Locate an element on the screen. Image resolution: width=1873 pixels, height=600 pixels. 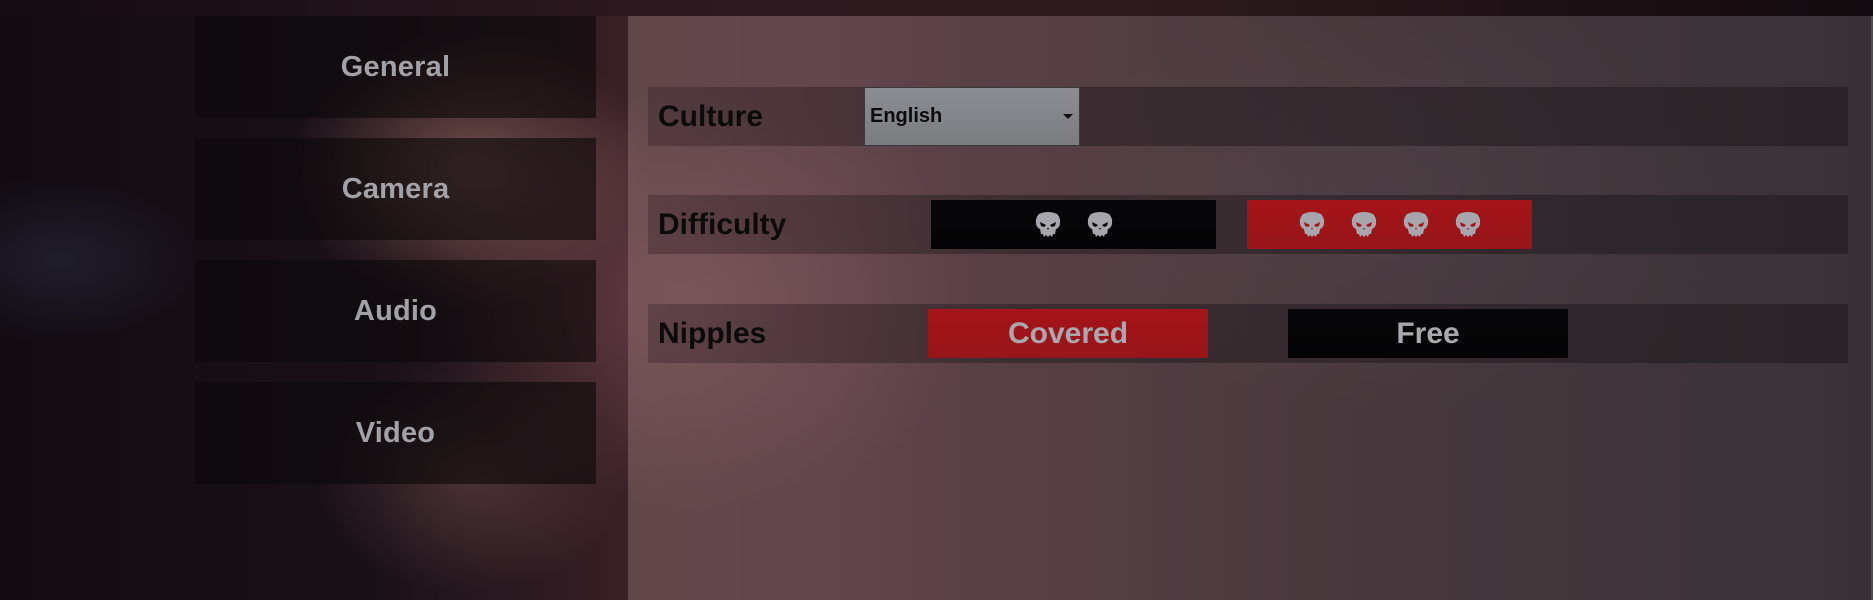
nipples-option-covered: Covered is located at coordinates (1068, 333).